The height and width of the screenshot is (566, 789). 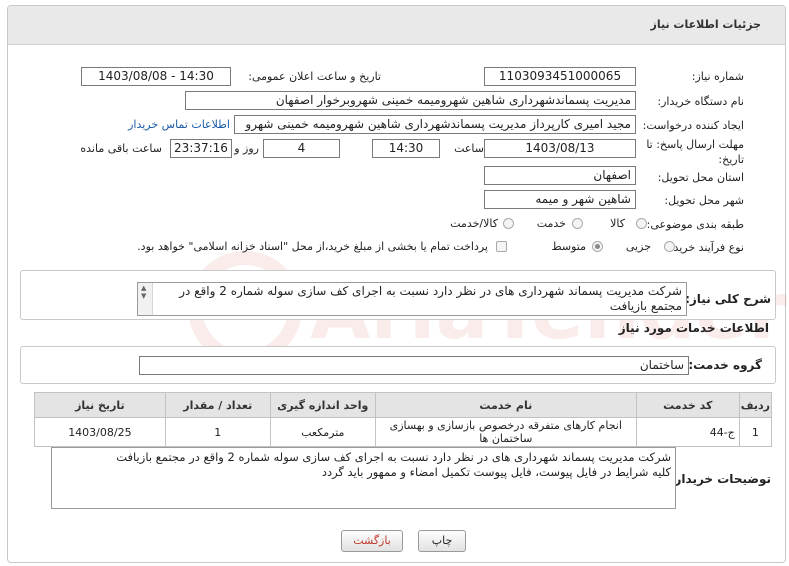 What do you see at coordinates (100, 432) in the screenshot?
I see `cell-need-date: 1403/08/25` at bounding box center [100, 432].